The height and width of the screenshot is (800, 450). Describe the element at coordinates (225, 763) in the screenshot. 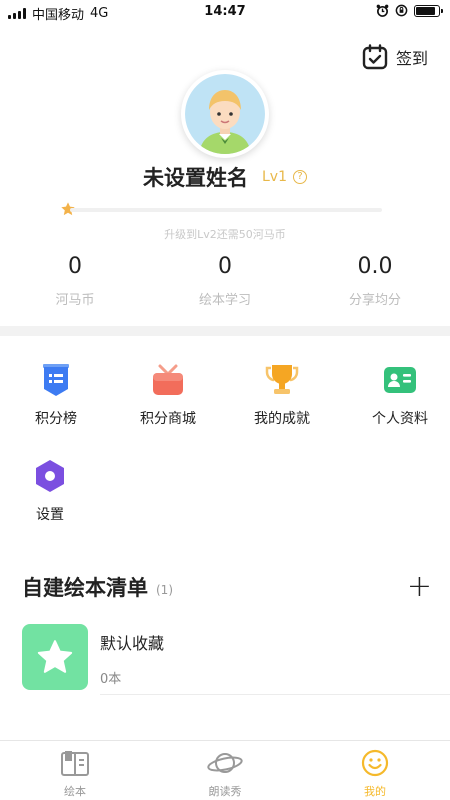

I see `planet-icon` at that location.